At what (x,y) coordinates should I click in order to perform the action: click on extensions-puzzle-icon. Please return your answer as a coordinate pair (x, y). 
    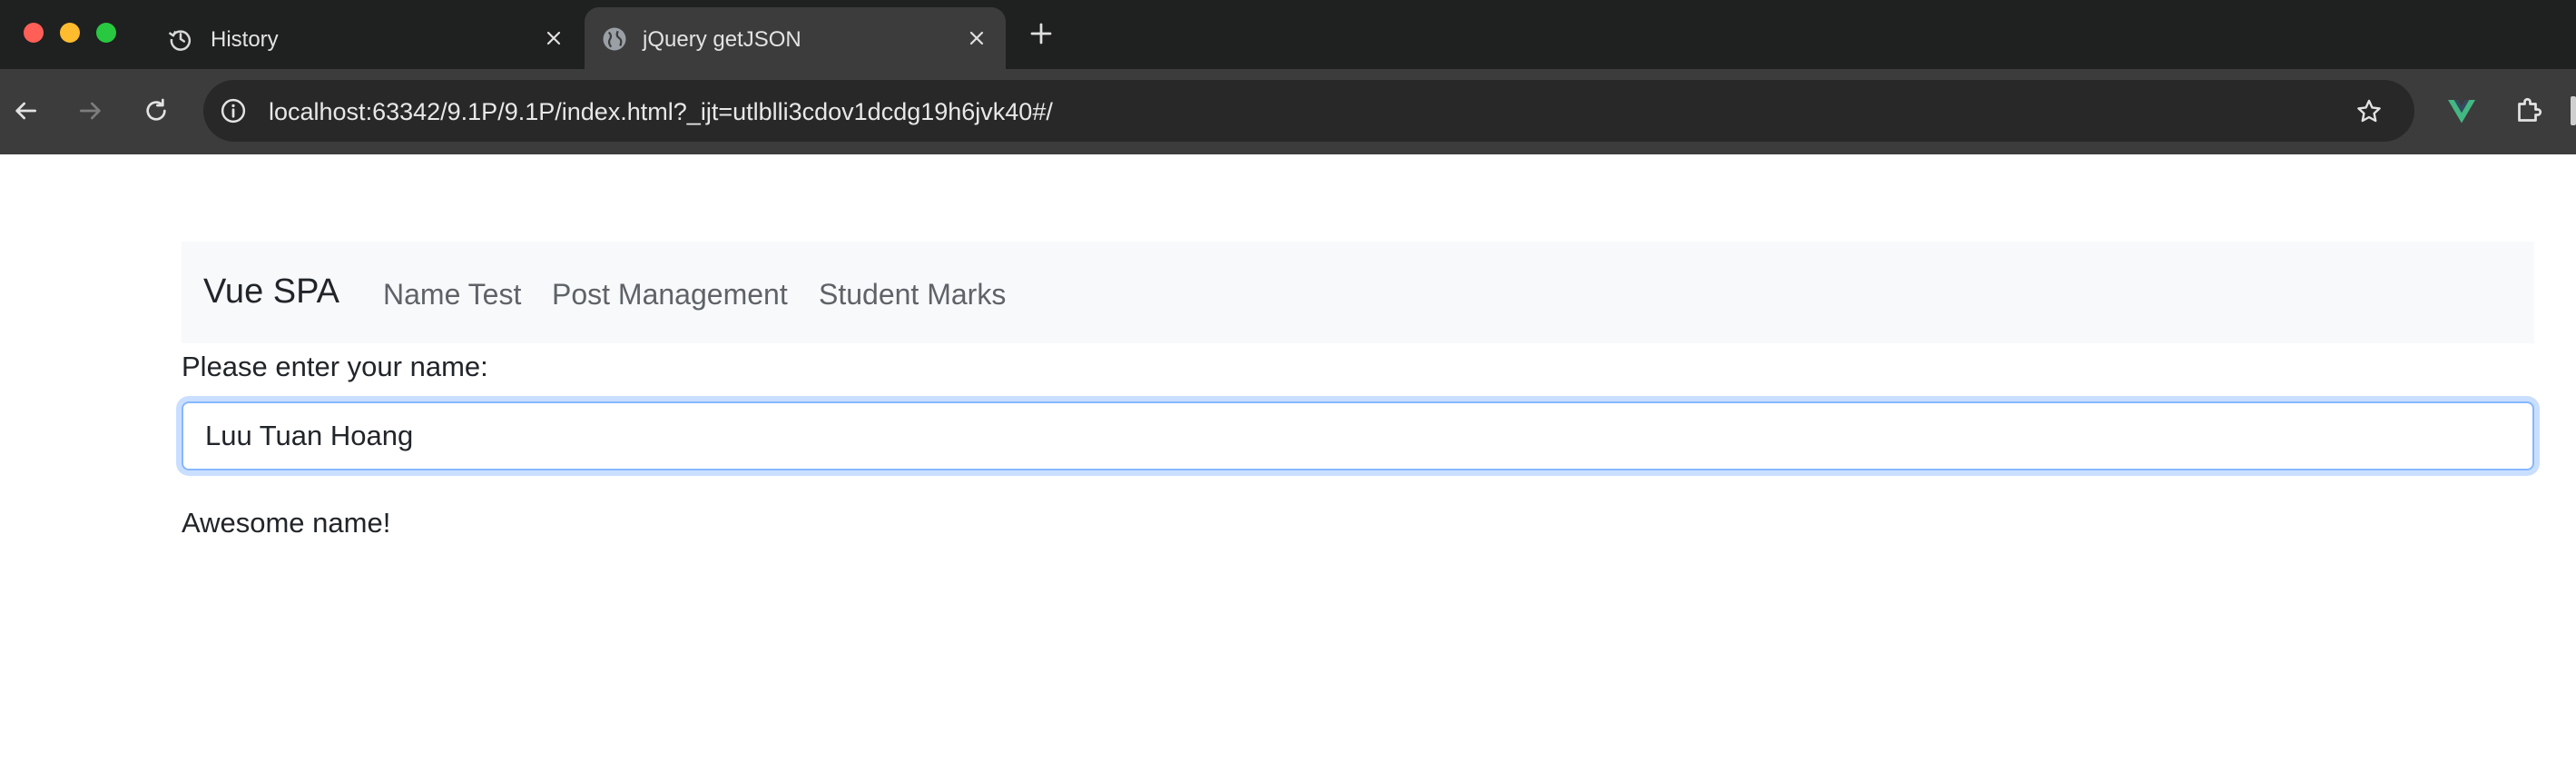
    Looking at the image, I should click on (2528, 110).